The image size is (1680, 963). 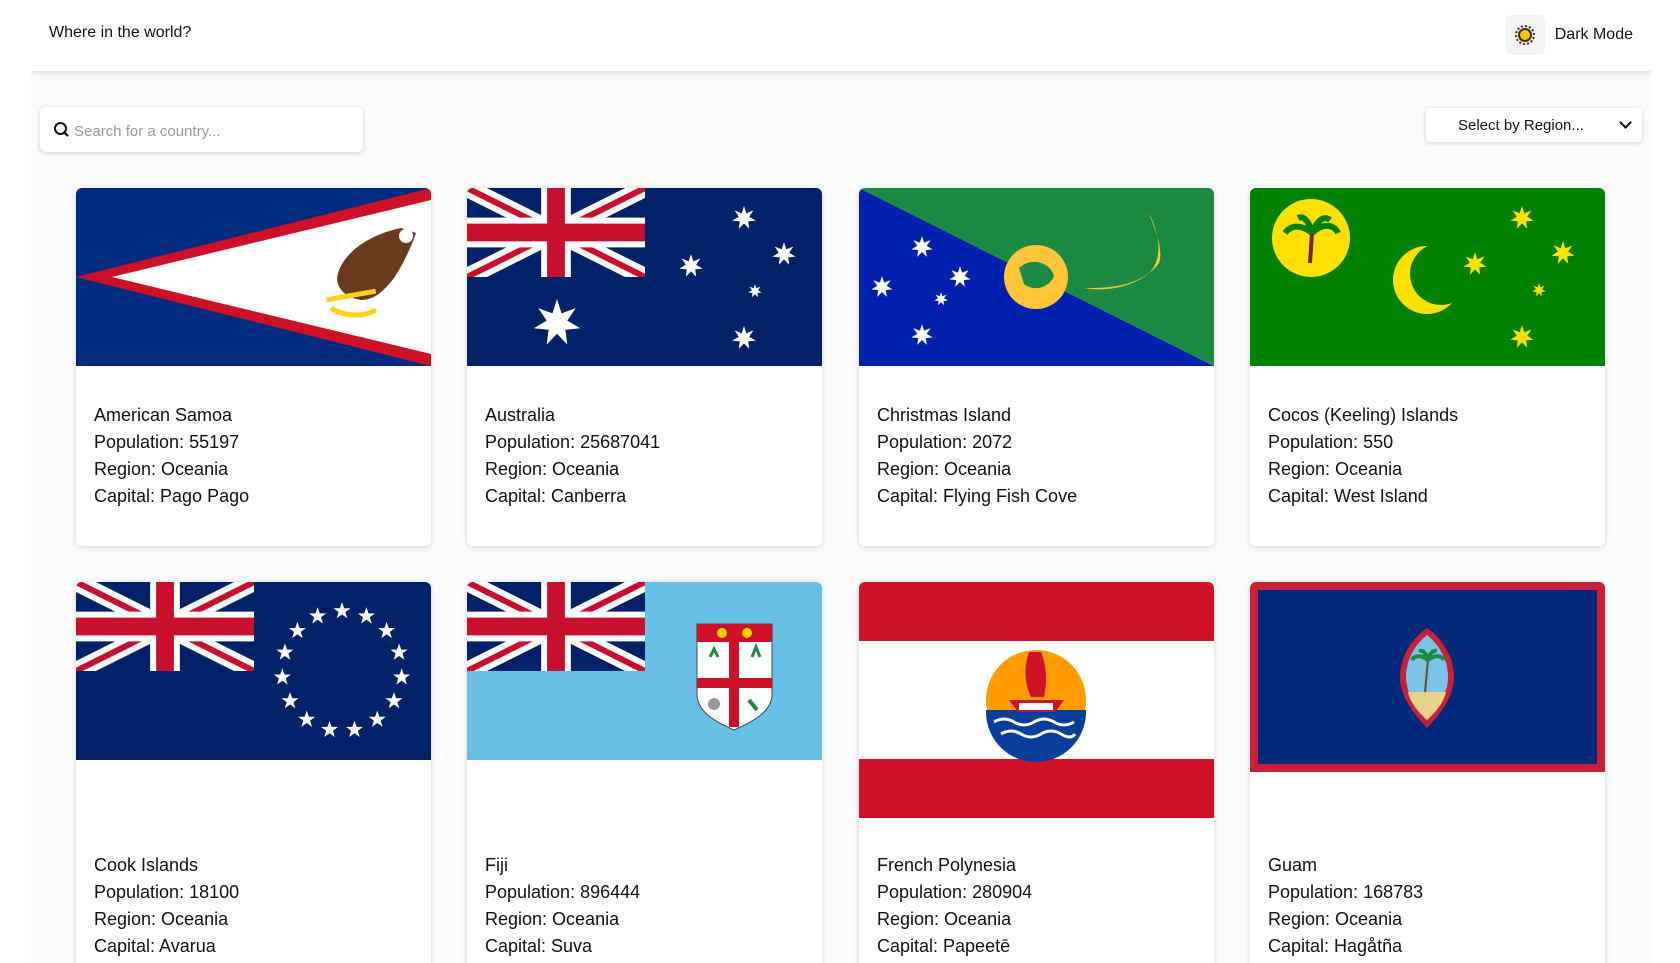 I want to click on fiji-flag, so click(x=644, y=671).